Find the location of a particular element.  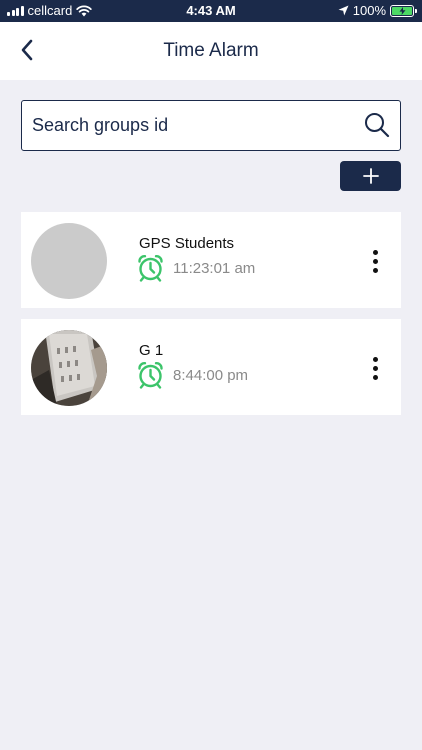

location-arrow-icon is located at coordinates (343, 10).